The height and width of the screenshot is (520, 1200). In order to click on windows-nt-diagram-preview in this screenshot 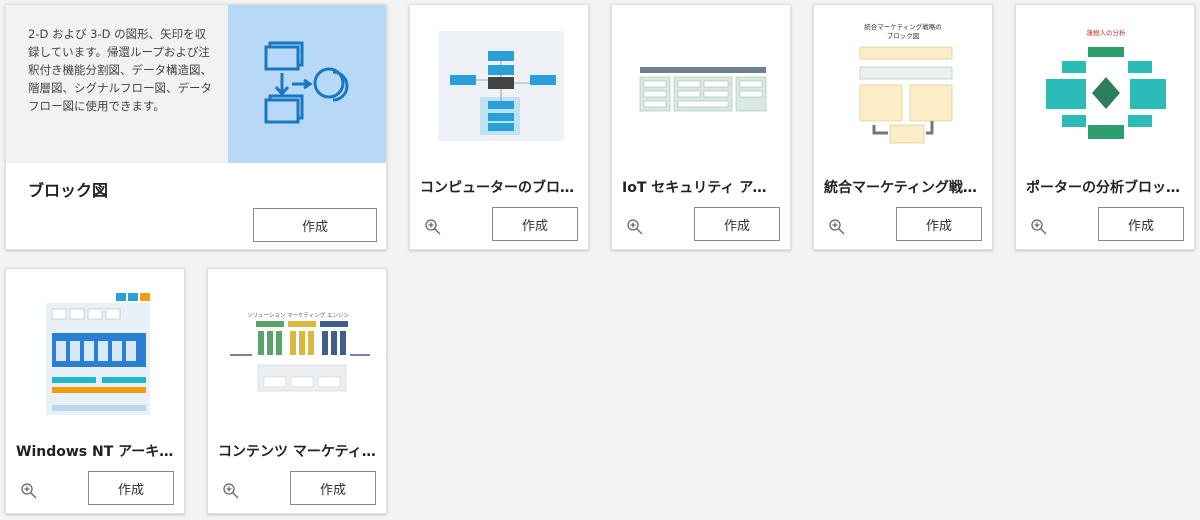, I will do `click(98, 354)`.